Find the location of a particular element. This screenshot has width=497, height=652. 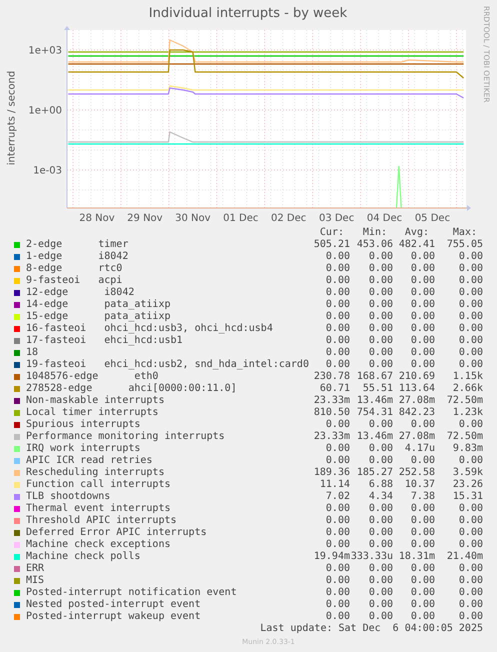

legend-label: Deferred Error APIC interrupts is located at coordinates (116, 532).